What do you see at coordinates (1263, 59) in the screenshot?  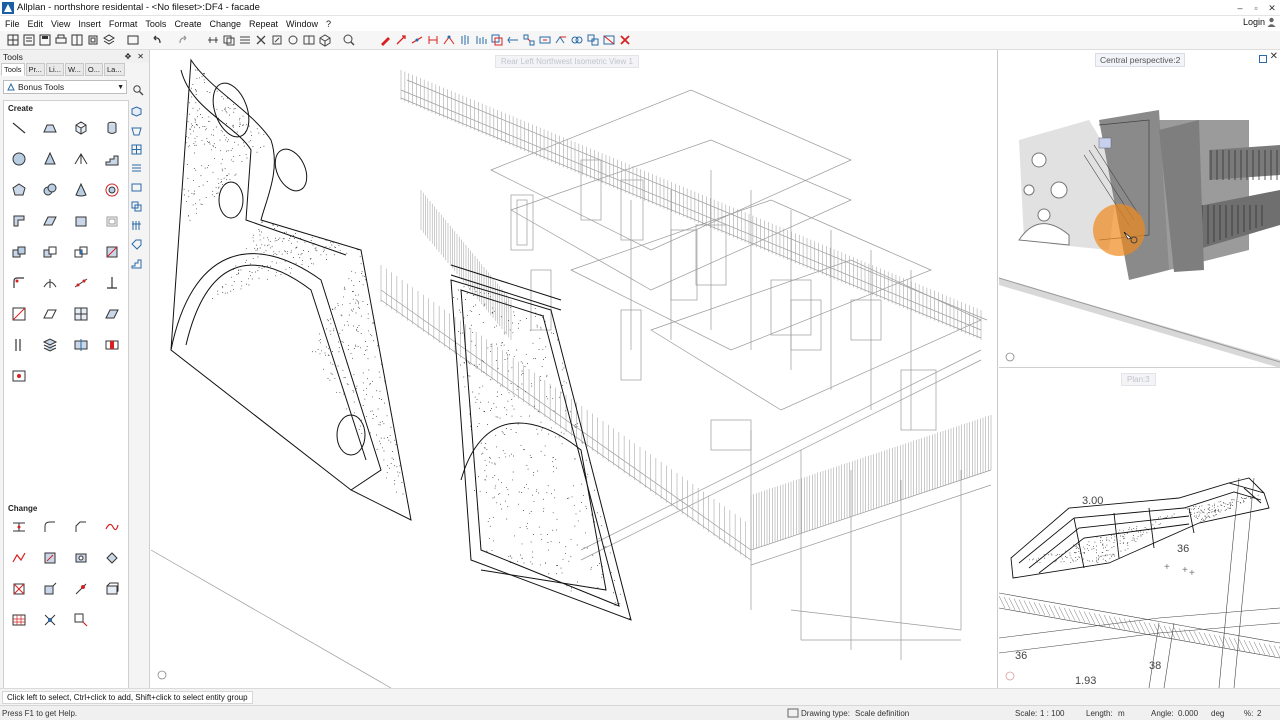 I see `maximize-viewport-icon` at bounding box center [1263, 59].